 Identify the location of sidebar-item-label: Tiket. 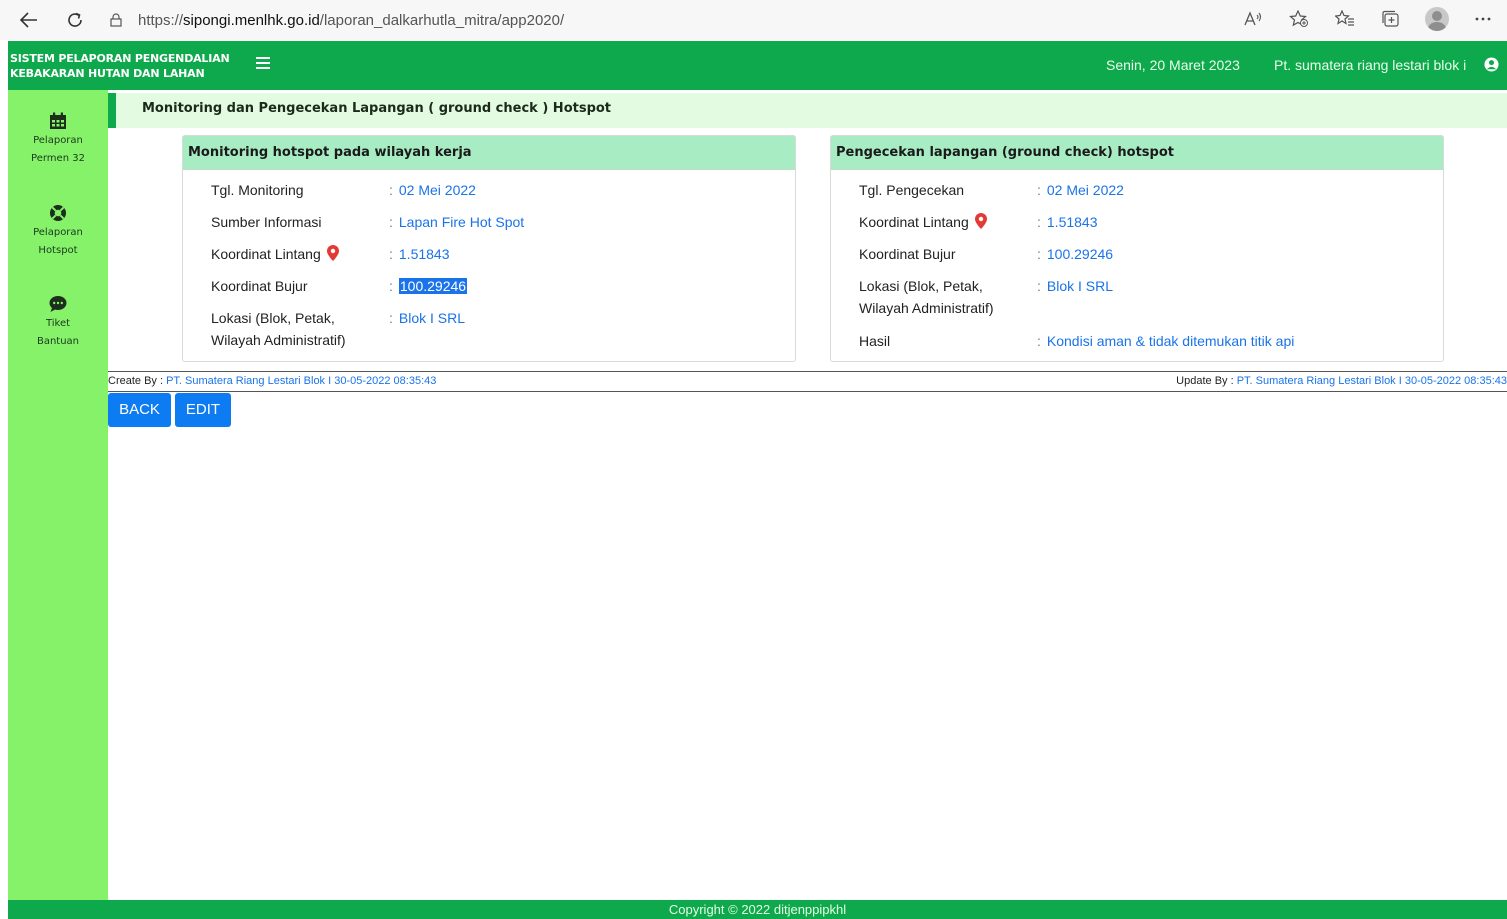
(58, 323).